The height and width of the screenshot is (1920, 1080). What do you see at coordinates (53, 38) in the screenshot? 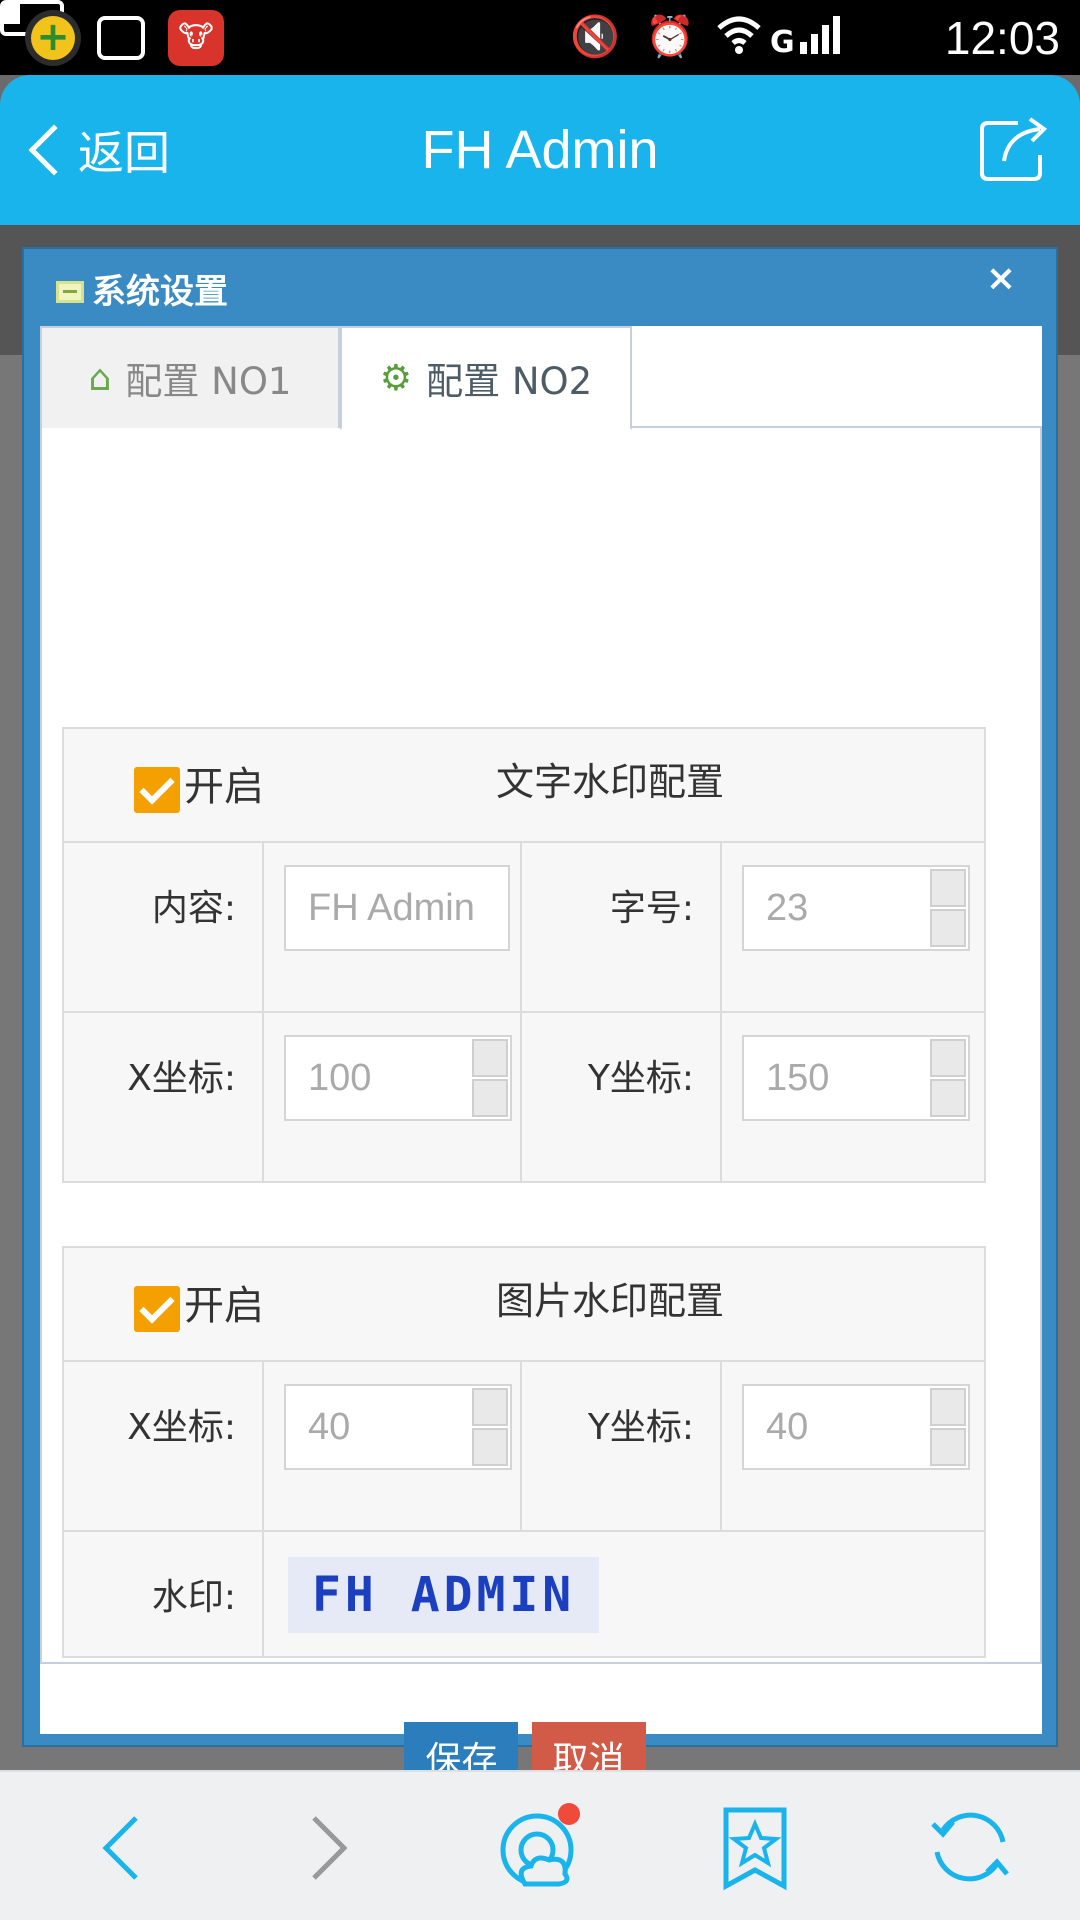
I see `app-360-icon` at bounding box center [53, 38].